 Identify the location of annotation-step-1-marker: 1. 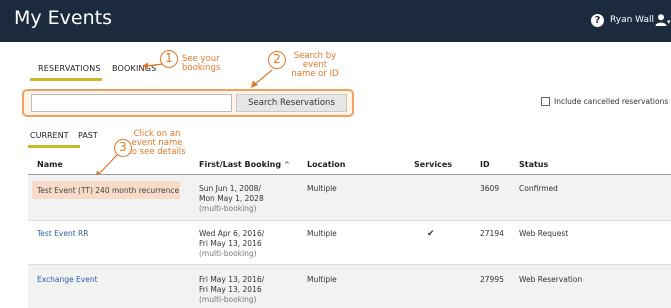
(169, 59).